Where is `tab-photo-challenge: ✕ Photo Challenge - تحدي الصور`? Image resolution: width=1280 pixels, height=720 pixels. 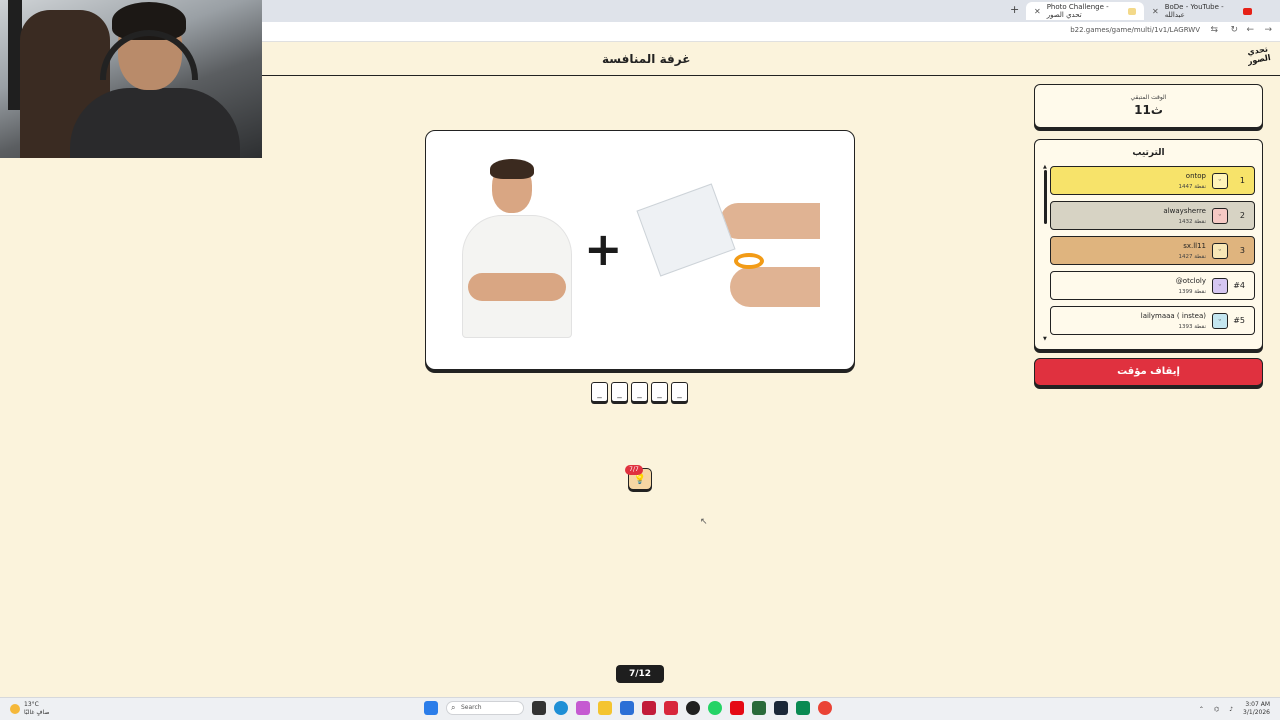
tab-photo-challenge: ✕ Photo Challenge - تحدي الصور is located at coordinates (1085, 11).